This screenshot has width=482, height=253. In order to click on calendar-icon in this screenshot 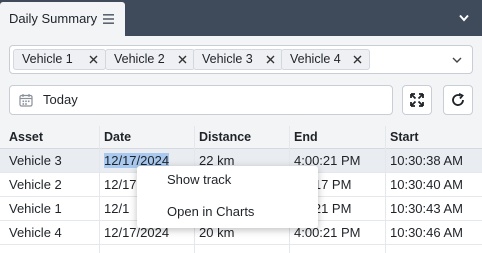, I will do `click(26, 100)`.